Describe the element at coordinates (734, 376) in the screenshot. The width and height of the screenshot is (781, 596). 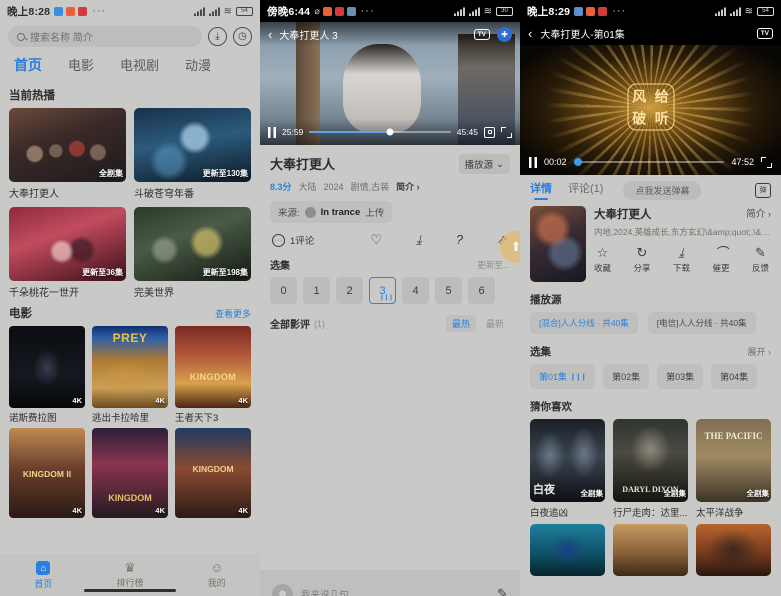
I see `episode-chip: 第04集` at that location.